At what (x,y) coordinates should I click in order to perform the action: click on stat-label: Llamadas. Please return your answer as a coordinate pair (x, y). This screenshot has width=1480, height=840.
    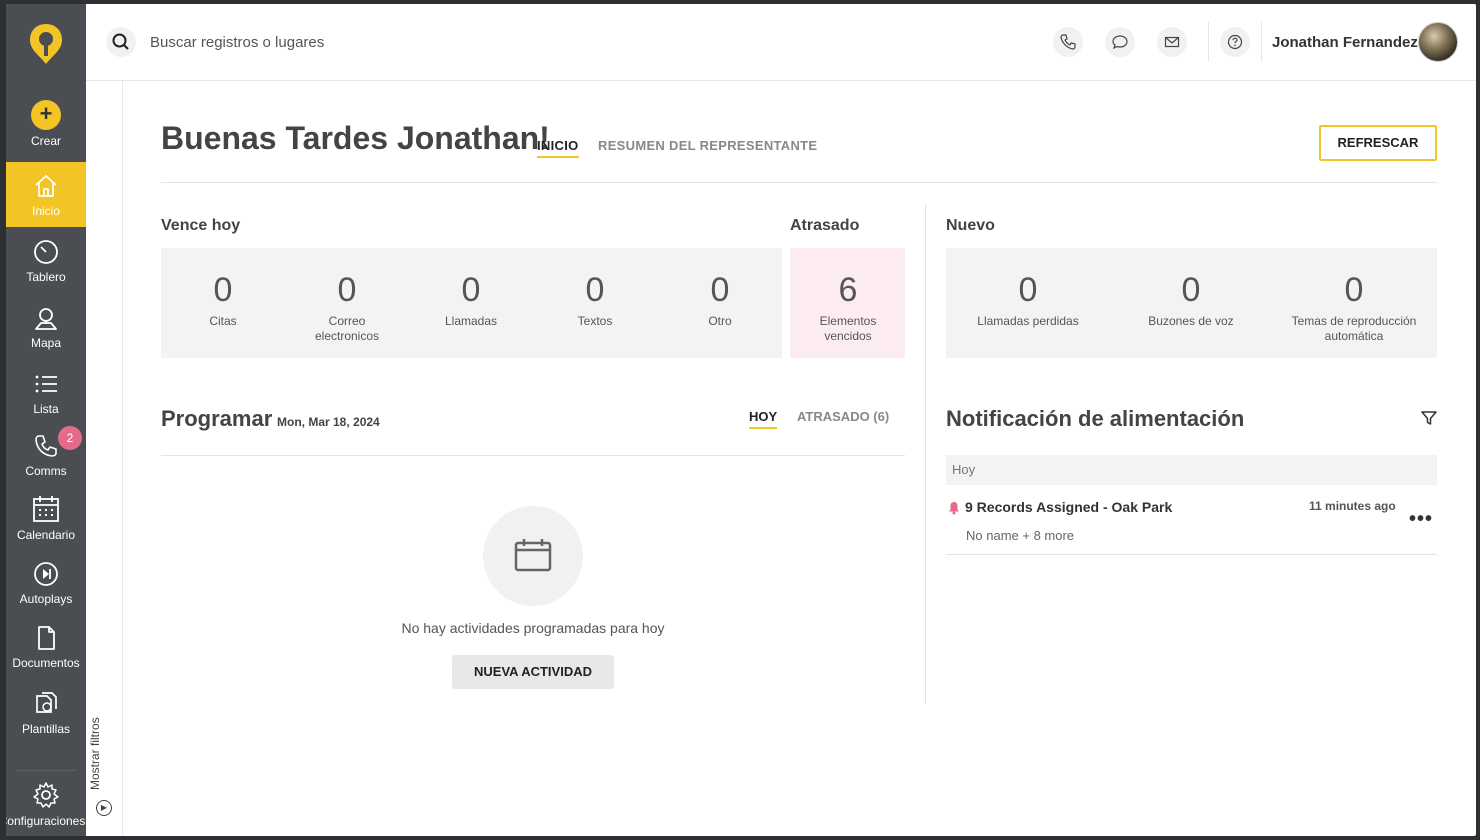
    Looking at the image, I should click on (471, 321).